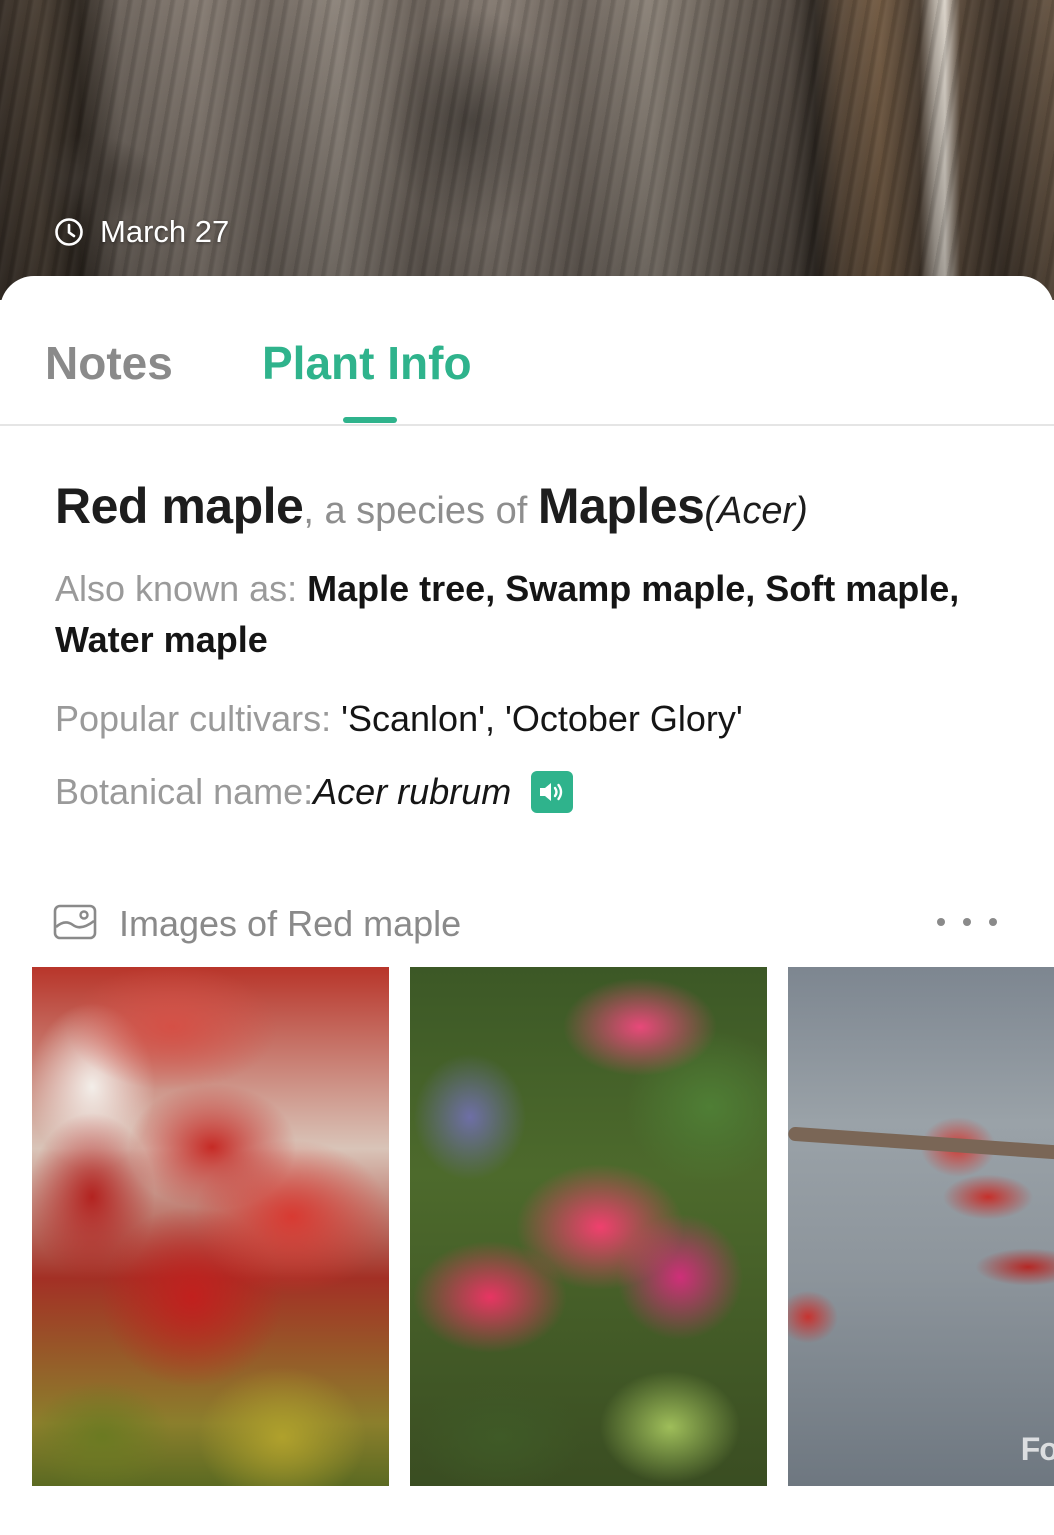 The image size is (1054, 1535). Describe the element at coordinates (184, 791) in the screenshot. I see `botanical-label: Botanical name:` at that location.